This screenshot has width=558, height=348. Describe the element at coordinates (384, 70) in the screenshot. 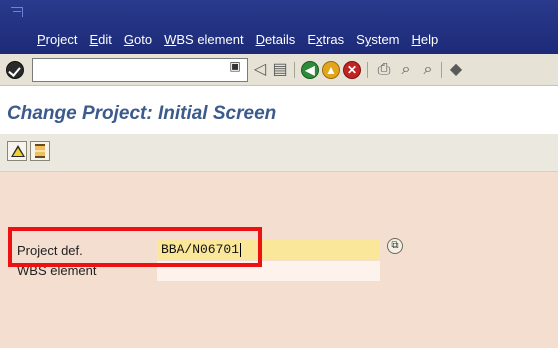

I see `print-icon: ⎙` at that location.